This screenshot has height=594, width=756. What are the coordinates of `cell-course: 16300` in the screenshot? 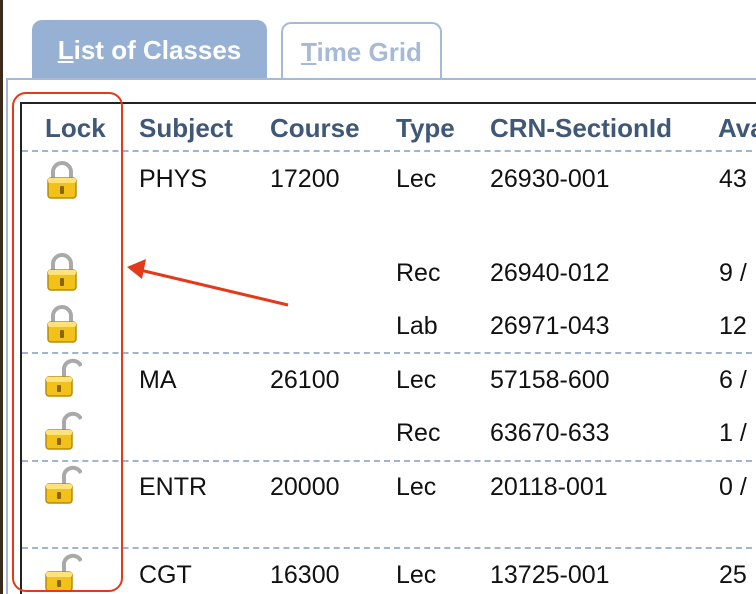 It's located at (305, 575).